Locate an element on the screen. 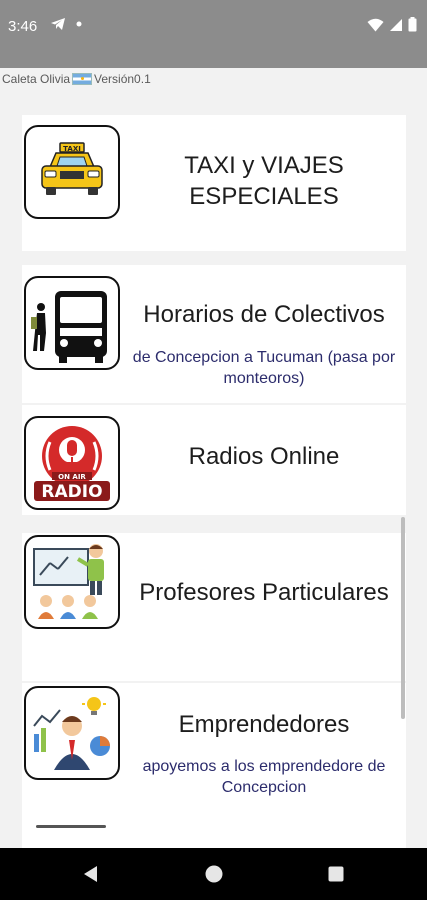 The image size is (427, 900). menu-item-profesores: Profesores Particulares is located at coordinates (214, 607).